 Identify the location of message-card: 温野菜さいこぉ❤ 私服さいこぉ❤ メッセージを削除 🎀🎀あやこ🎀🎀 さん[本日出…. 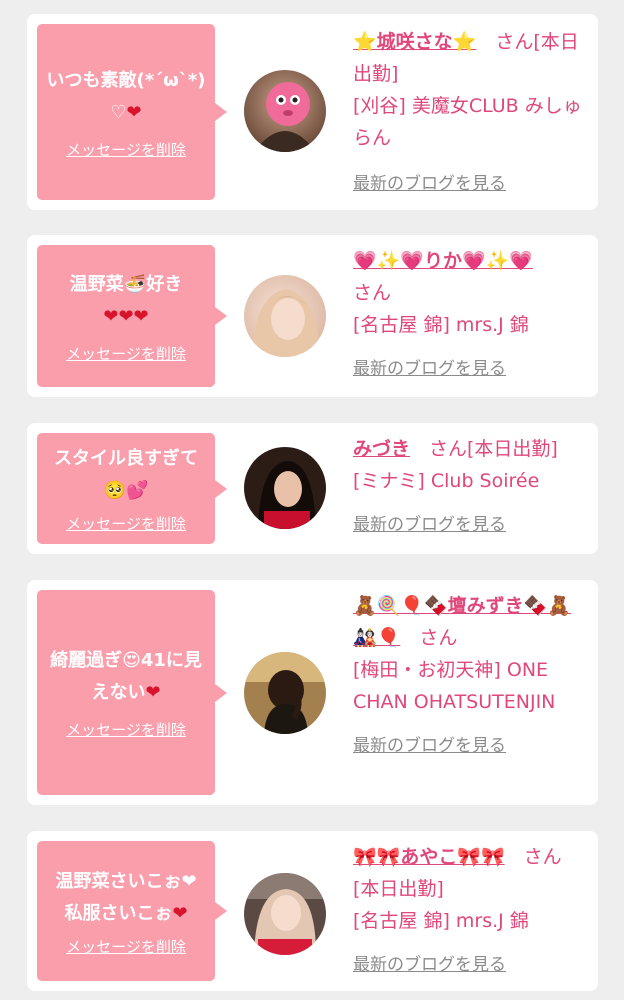
(312, 911).